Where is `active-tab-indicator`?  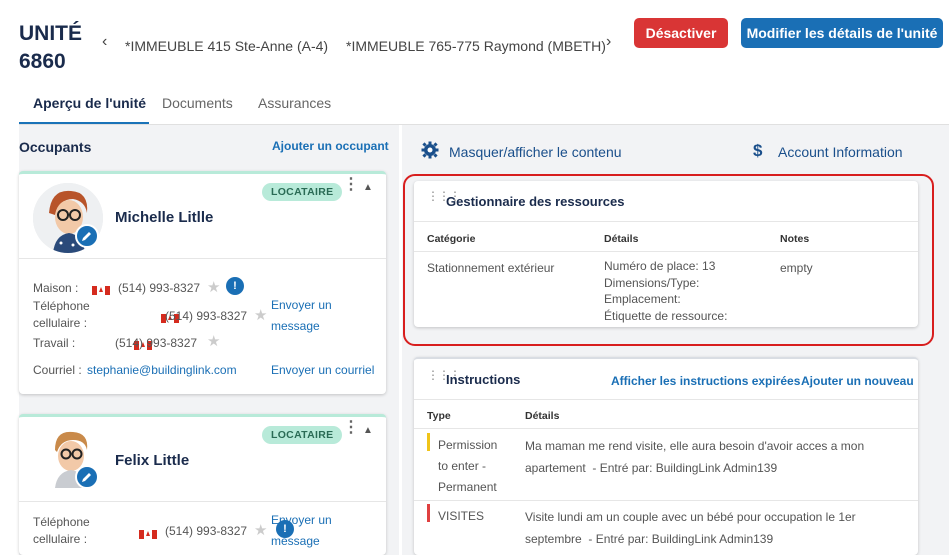 active-tab-indicator is located at coordinates (84, 123).